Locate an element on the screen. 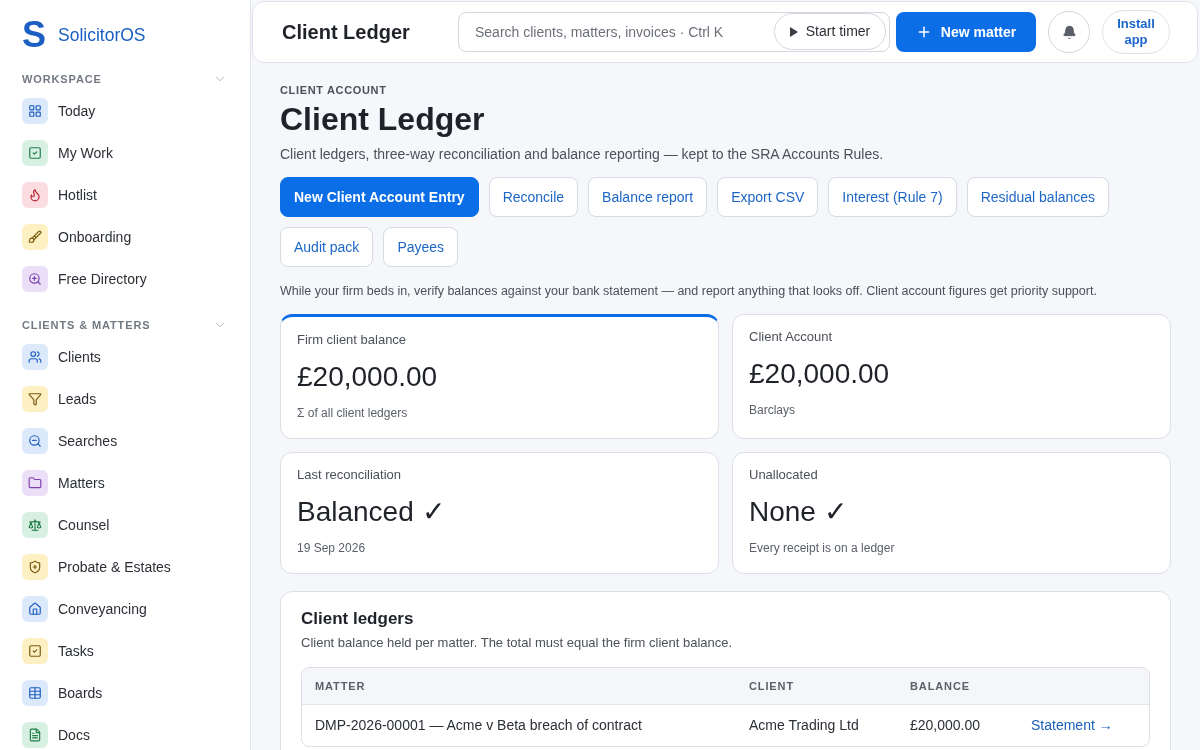  nav-item: Onboarding is located at coordinates (125, 237).